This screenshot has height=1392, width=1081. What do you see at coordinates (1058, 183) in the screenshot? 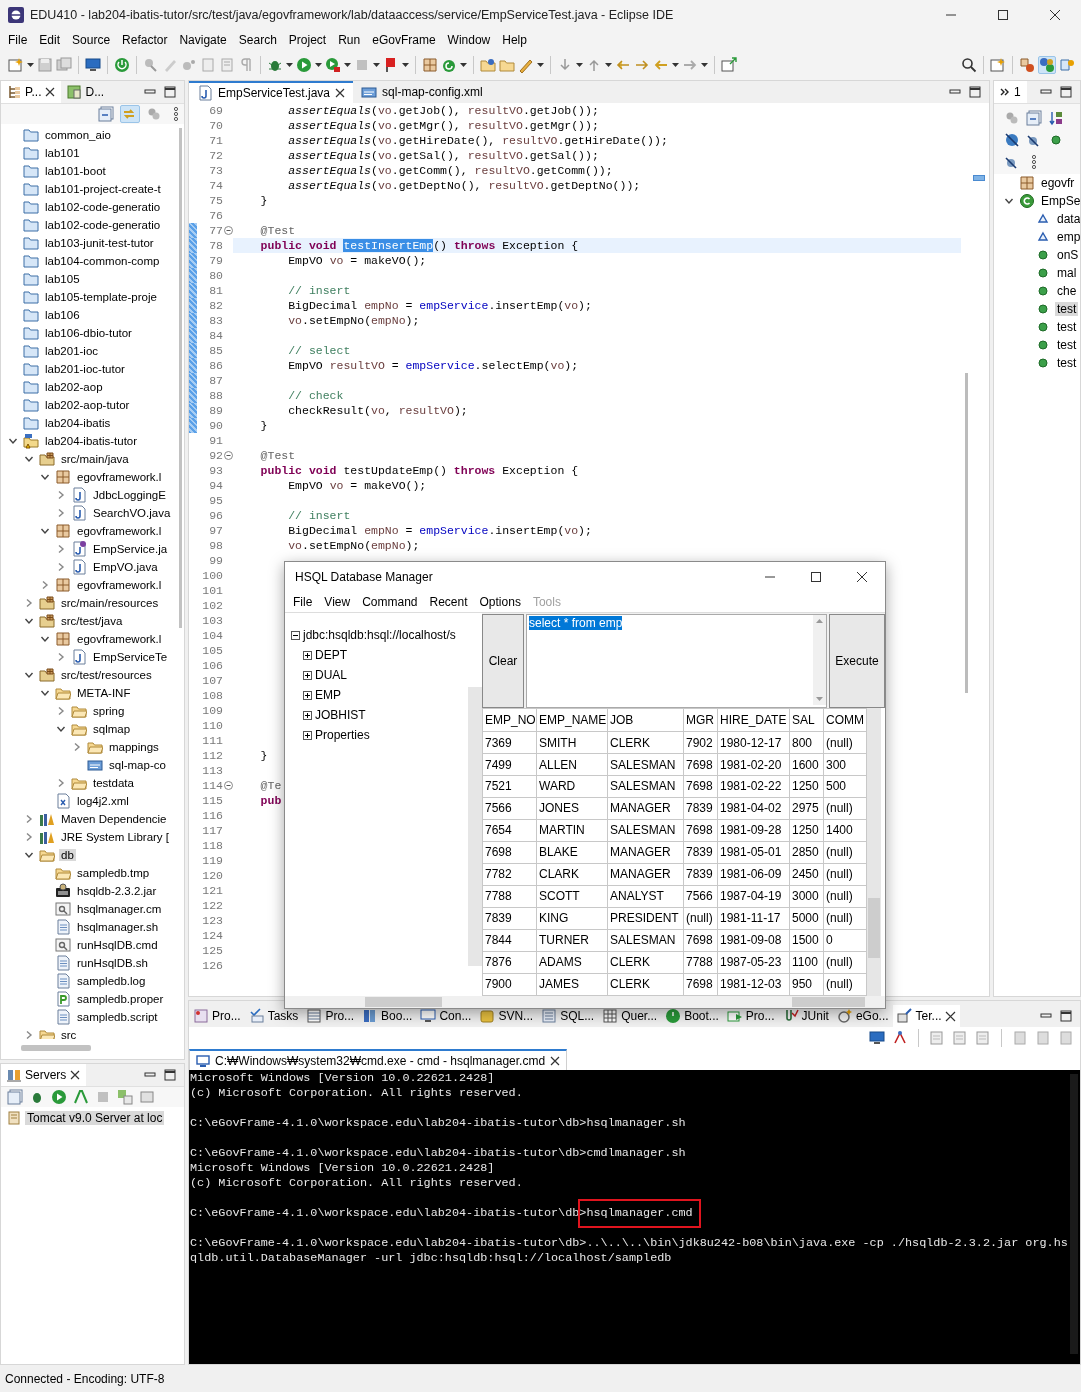
I see `tree-item: egovfr` at bounding box center [1058, 183].